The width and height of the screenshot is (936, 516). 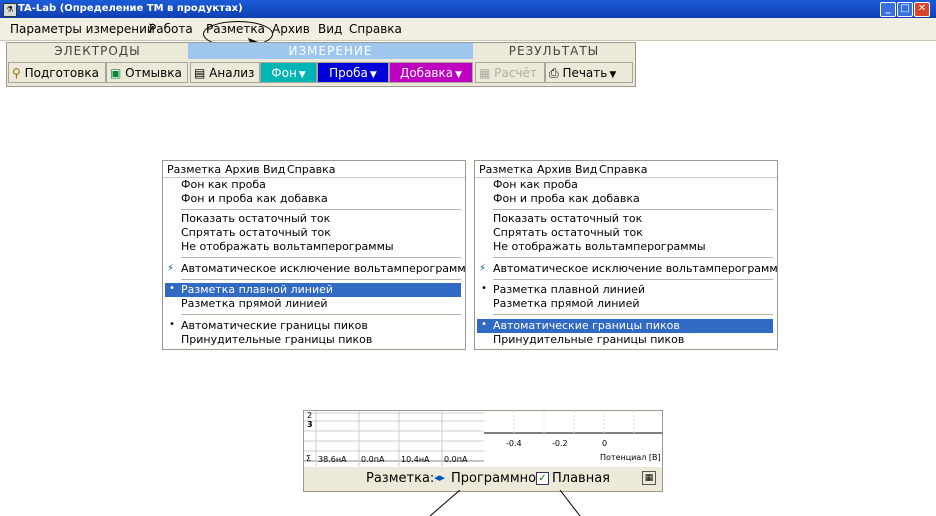 What do you see at coordinates (888, 9) in the screenshot?
I see `minimize-button: _` at bounding box center [888, 9].